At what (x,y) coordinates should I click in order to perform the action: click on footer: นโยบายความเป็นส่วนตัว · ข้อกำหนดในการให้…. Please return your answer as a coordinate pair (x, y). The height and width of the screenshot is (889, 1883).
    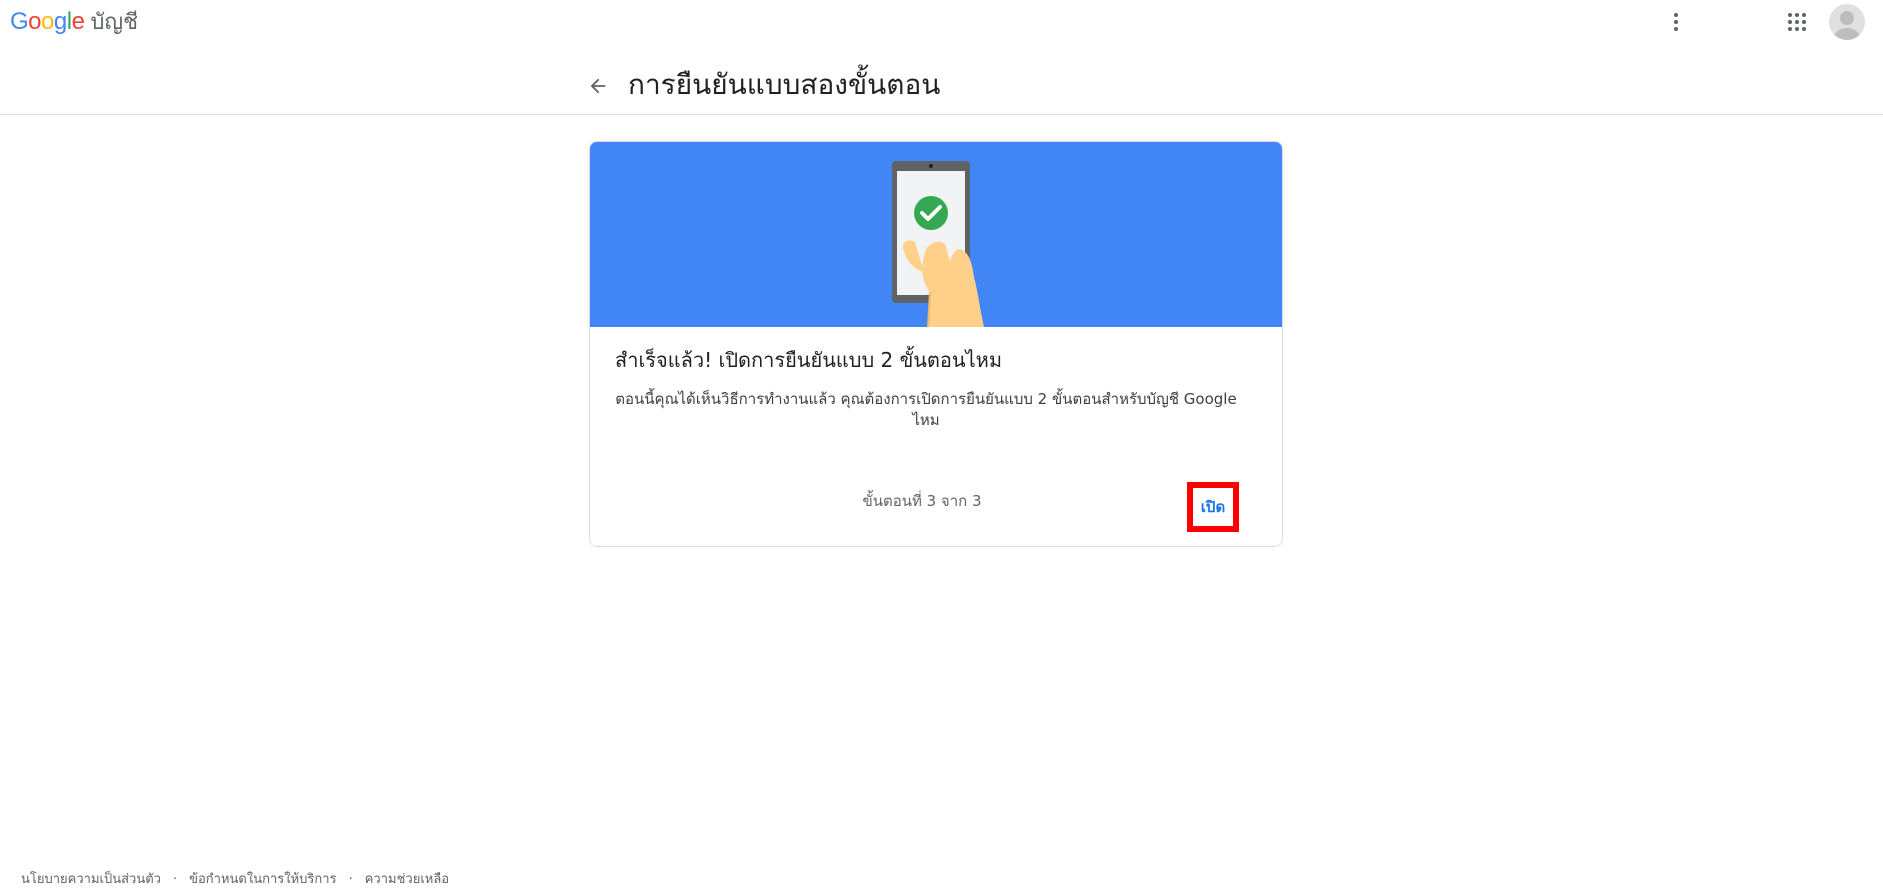
    Looking at the image, I should click on (235, 880).